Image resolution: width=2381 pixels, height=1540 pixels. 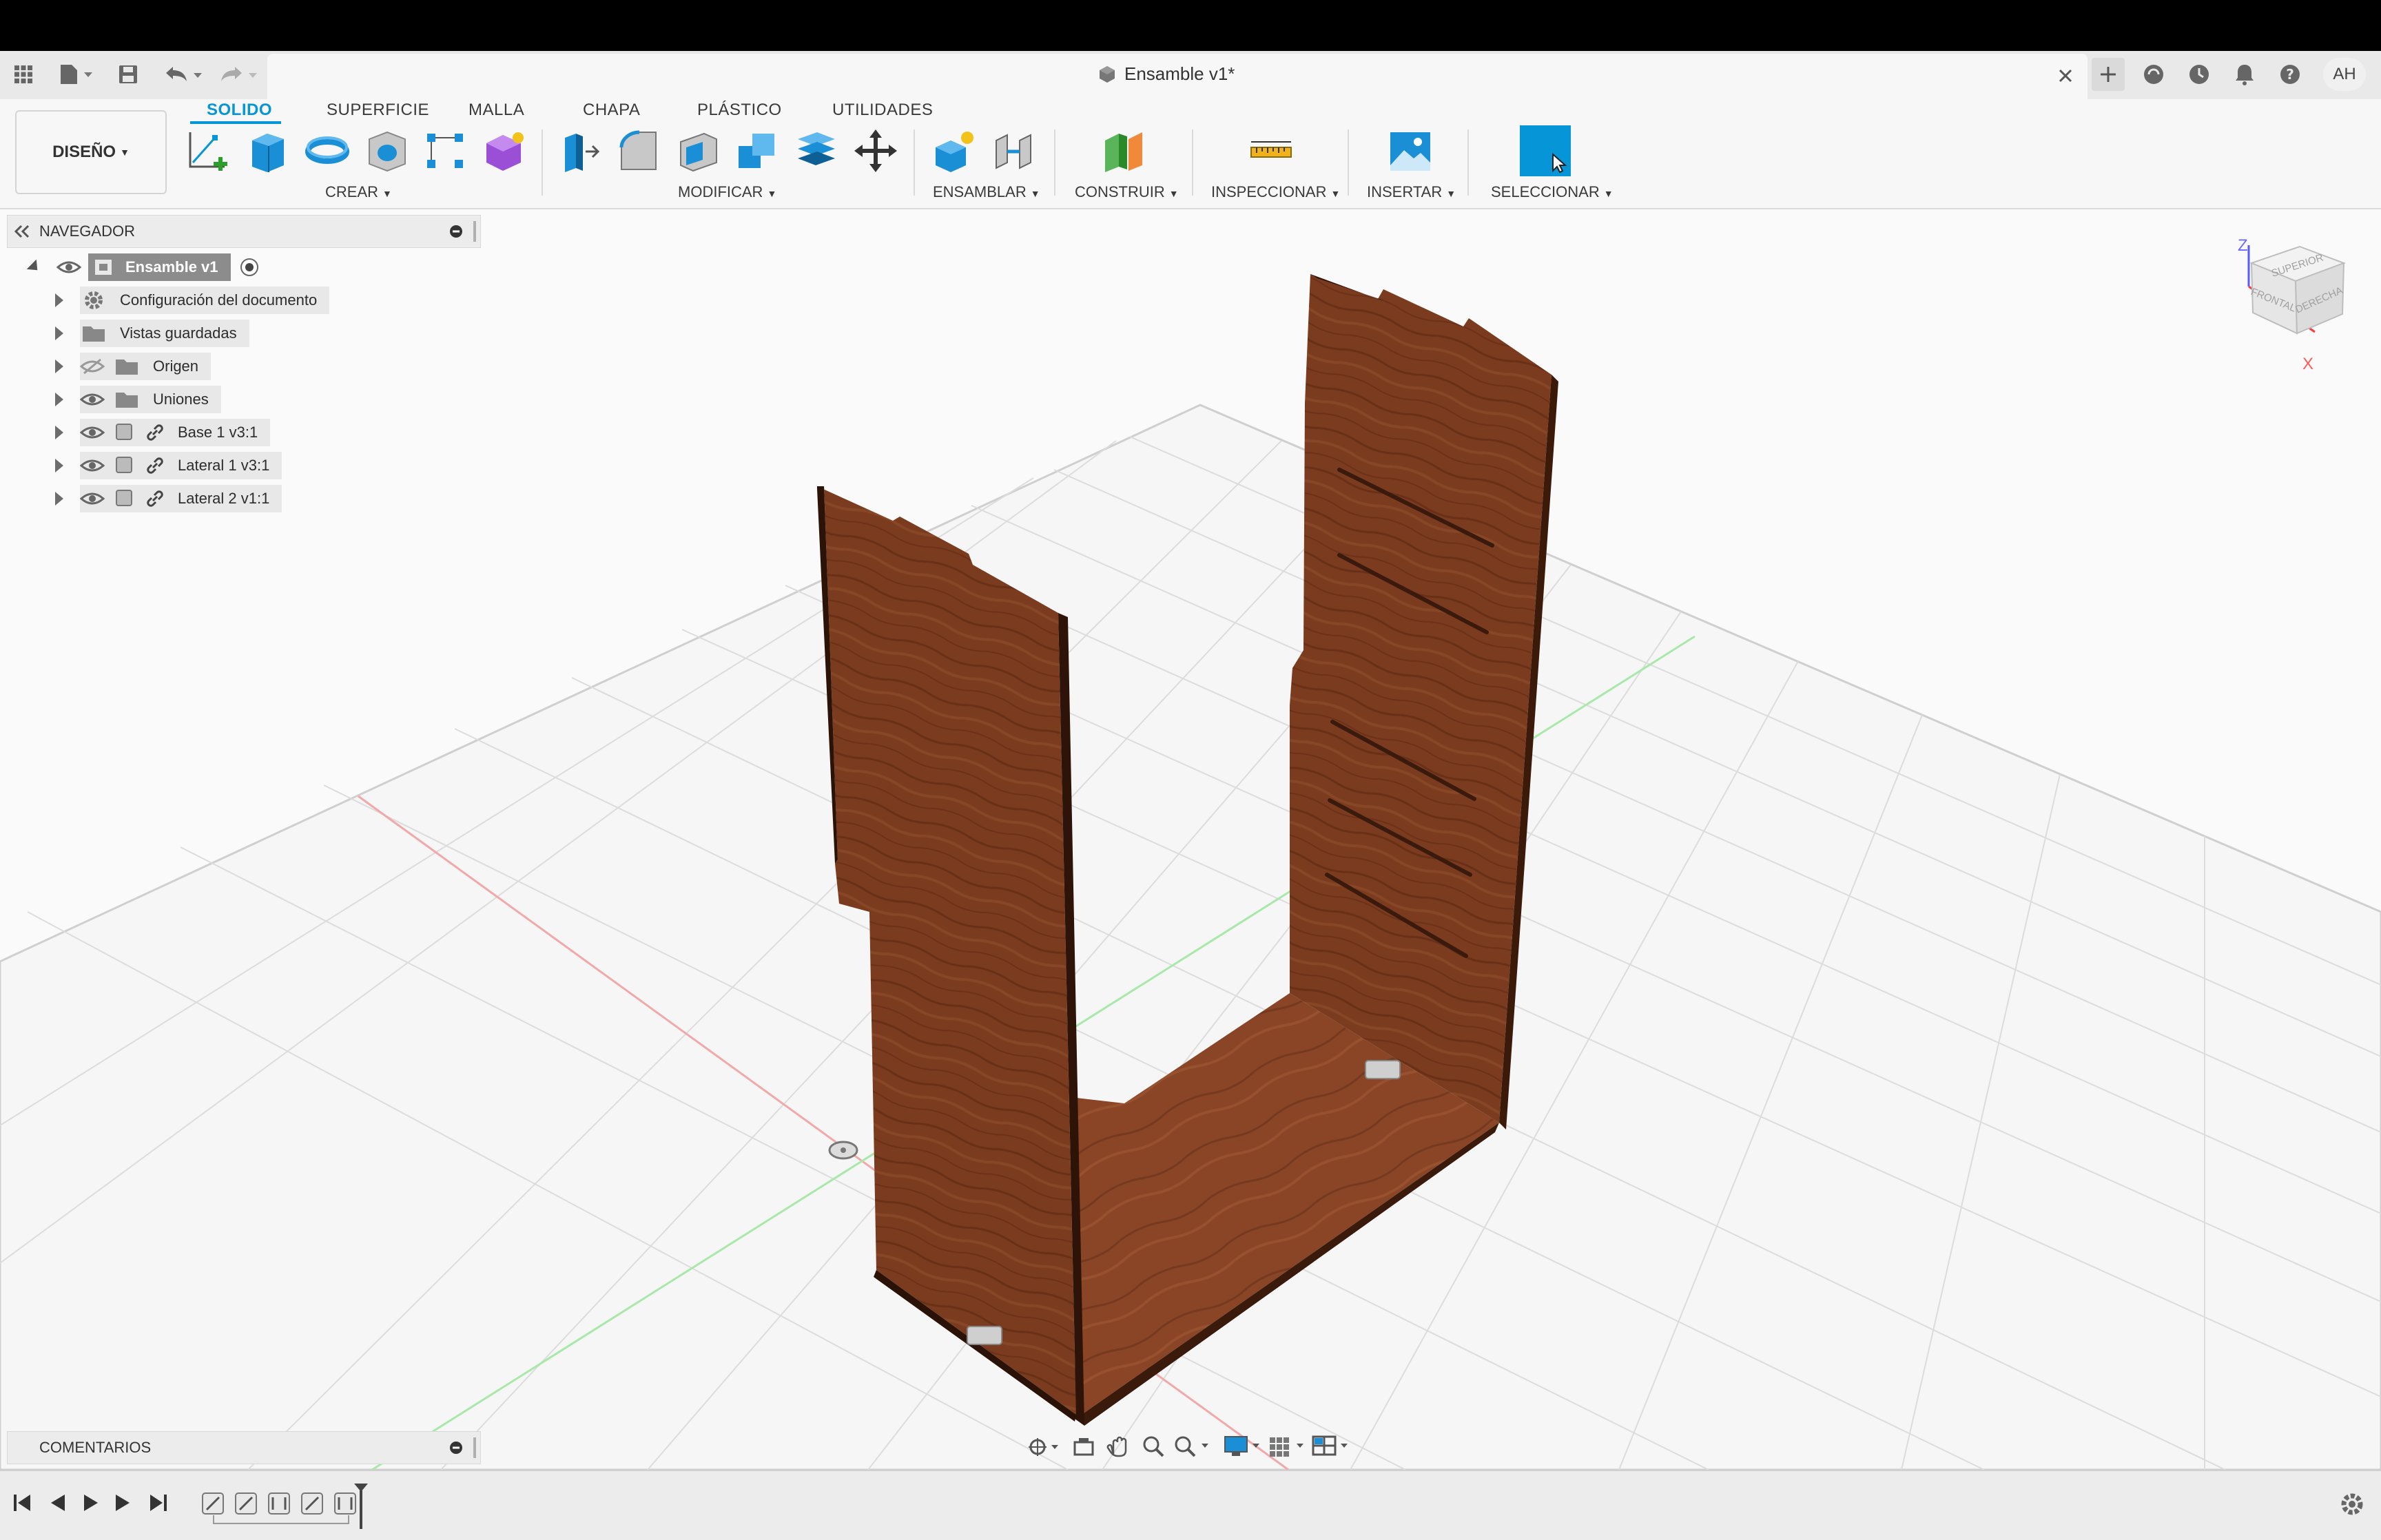 I want to click on tree-item-config: Configuración del documento, so click(x=191, y=300).